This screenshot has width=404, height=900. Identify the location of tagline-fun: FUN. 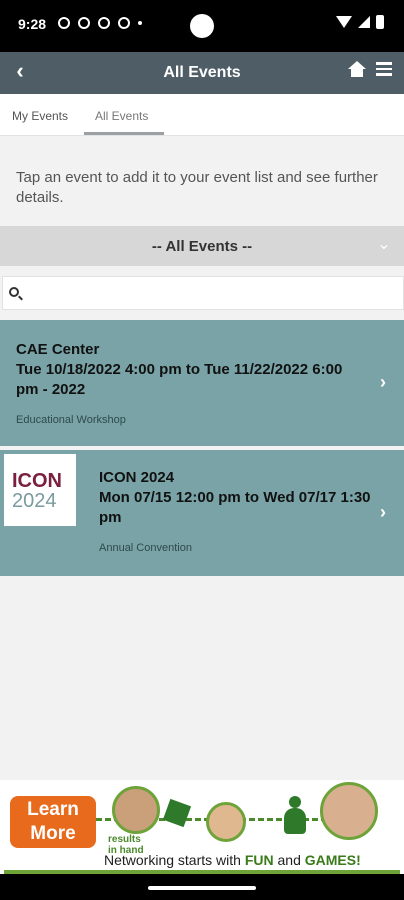
(259, 860).